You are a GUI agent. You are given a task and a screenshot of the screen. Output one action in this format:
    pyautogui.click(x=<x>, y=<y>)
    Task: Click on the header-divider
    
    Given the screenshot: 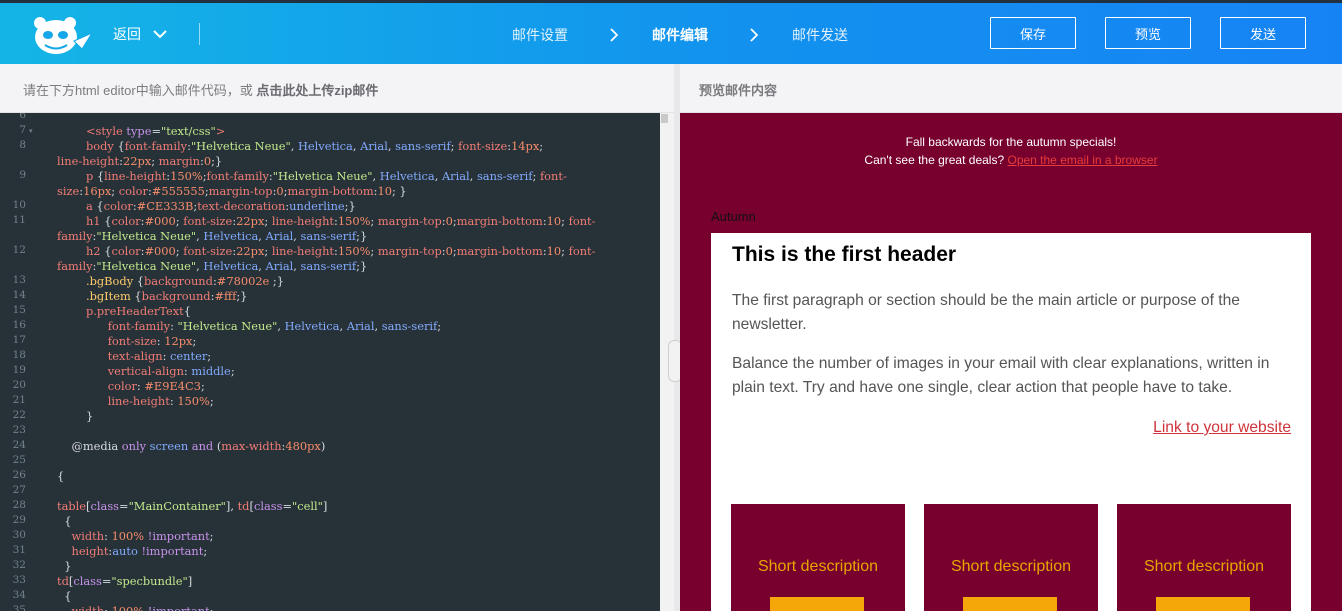 What is the action you would take?
    pyautogui.click(x=199, y=34)
    